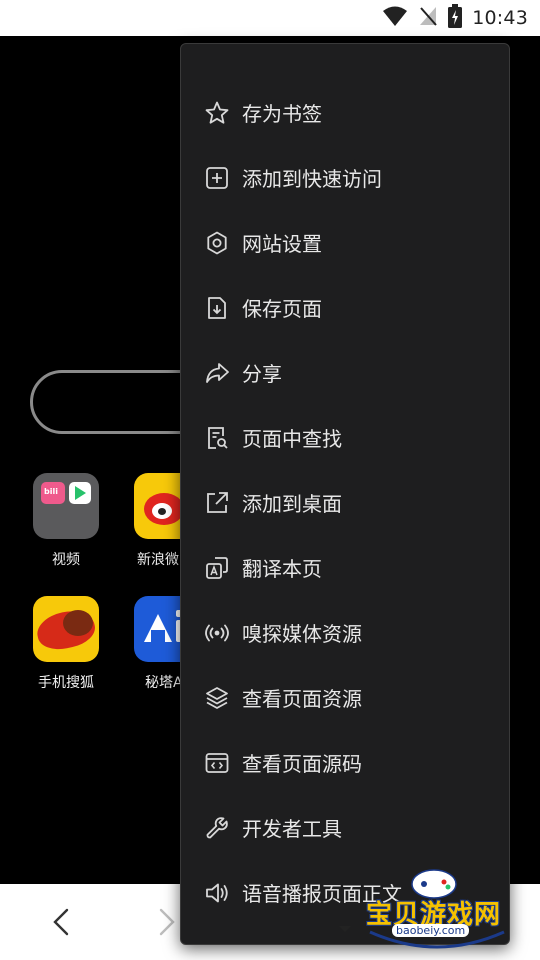  Describe the element at coordinates (217, 308) in the screenshot. I see `download-file-icon` at that location.